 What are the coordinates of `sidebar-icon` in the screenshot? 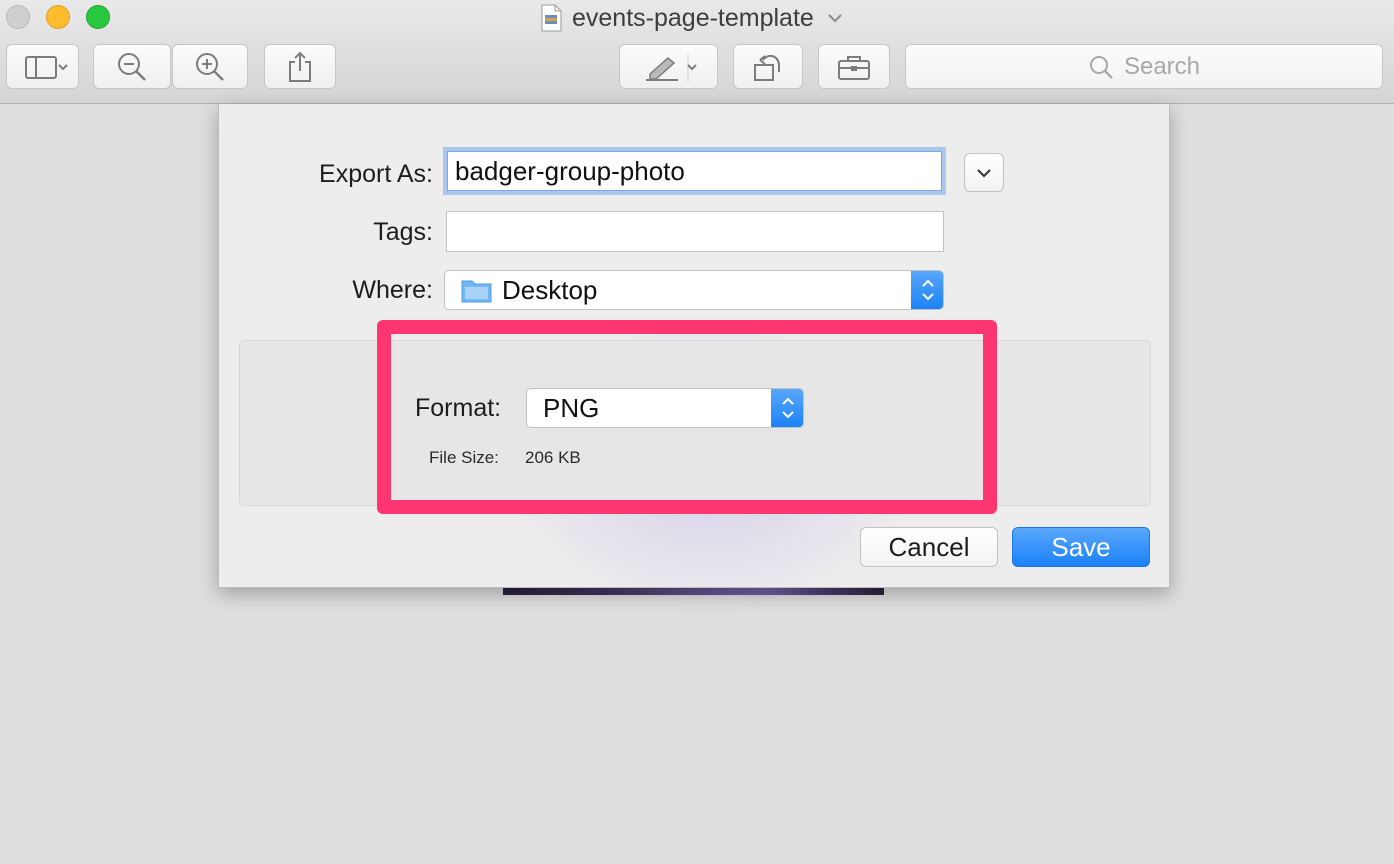 It's located at (46, 67).